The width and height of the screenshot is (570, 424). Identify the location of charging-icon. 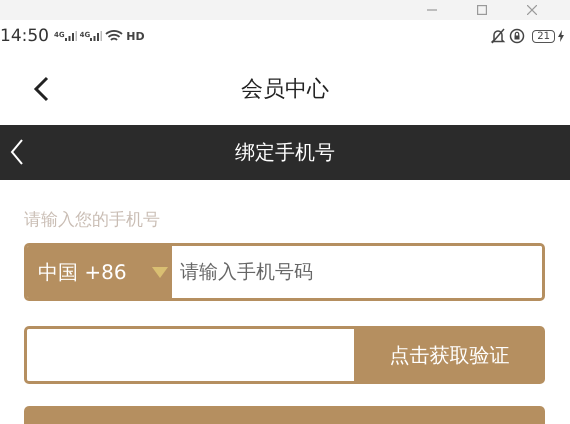
(561, 36).